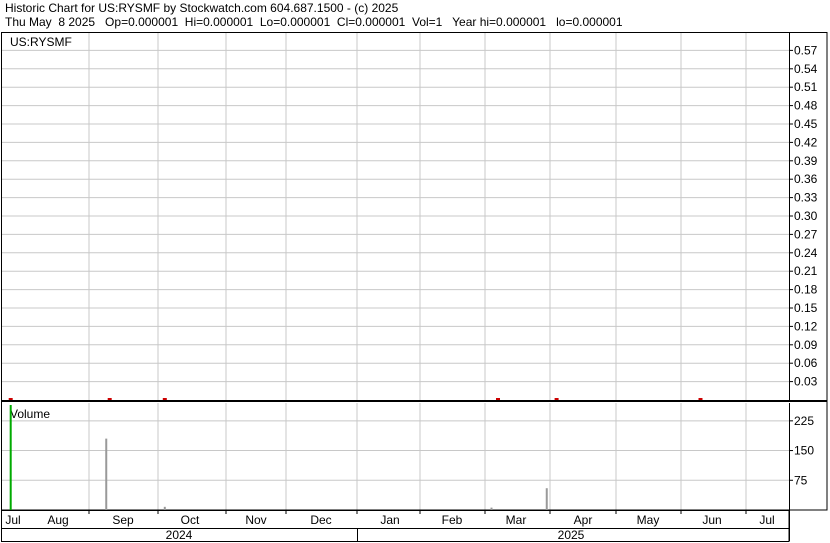  I want to click on year-axis: 2024 2025, so click(375, 535).